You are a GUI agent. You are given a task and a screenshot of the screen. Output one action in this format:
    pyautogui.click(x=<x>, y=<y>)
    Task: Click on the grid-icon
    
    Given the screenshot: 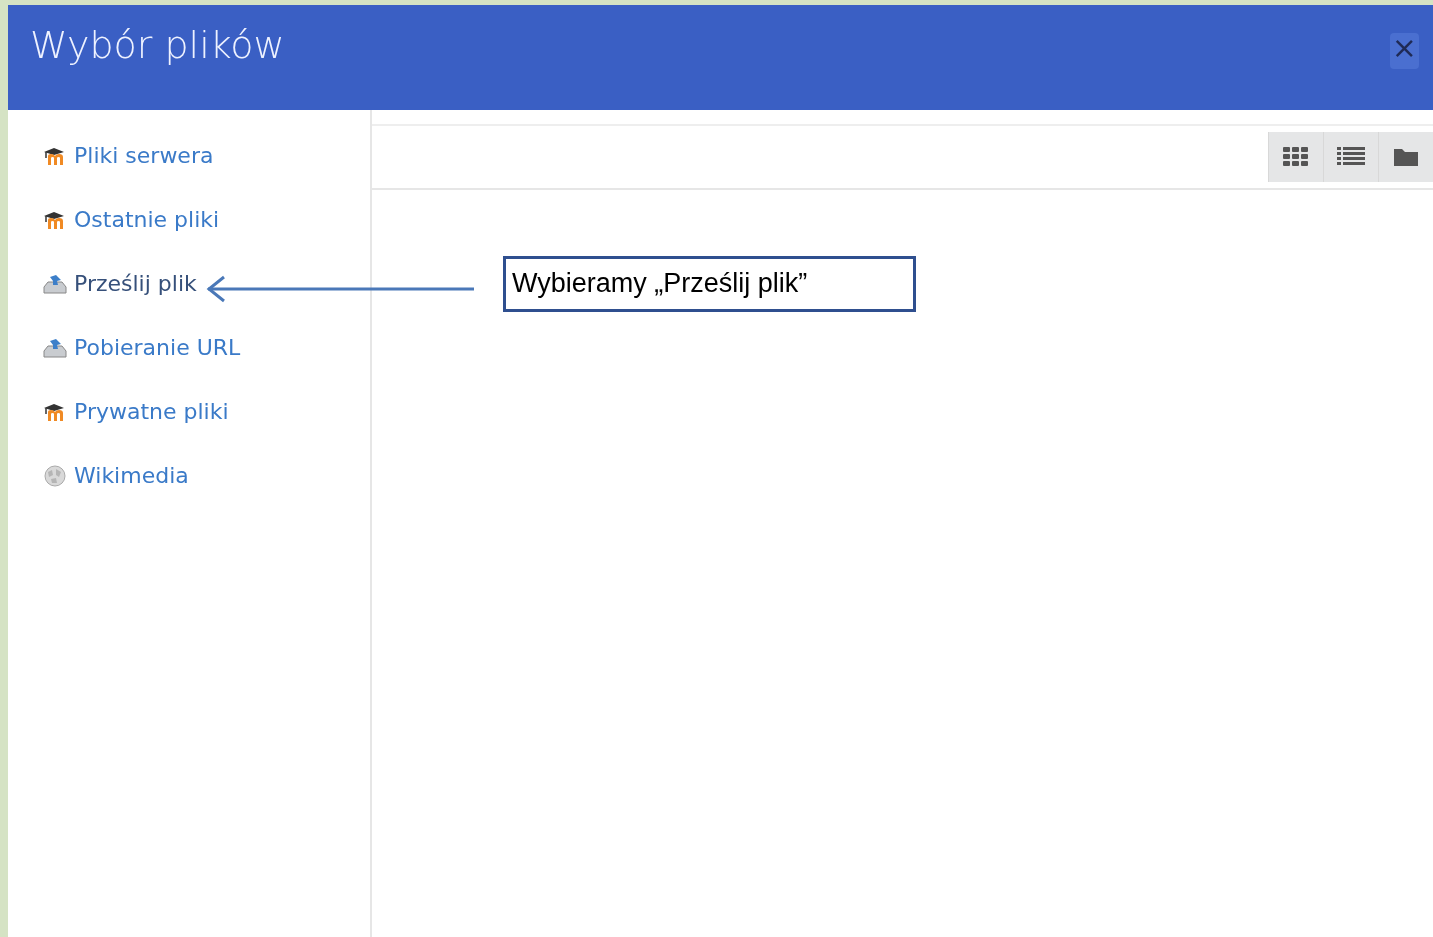 What is the action you would take?
    pyautogui.click(x=1296, y=157)
    